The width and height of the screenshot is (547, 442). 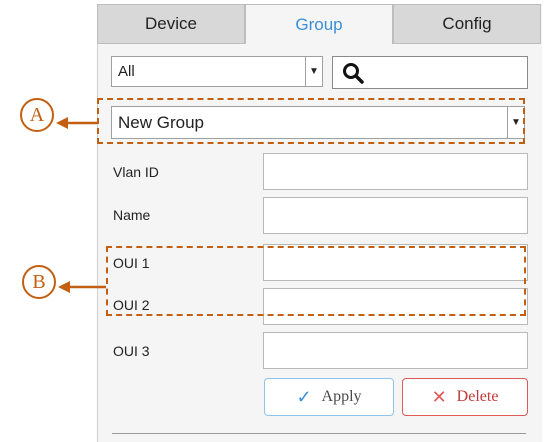 What do you see at coordinates (39, 282) in the screenshot?
I see `callout-b-badge: B` at bounding box center [39, 282].